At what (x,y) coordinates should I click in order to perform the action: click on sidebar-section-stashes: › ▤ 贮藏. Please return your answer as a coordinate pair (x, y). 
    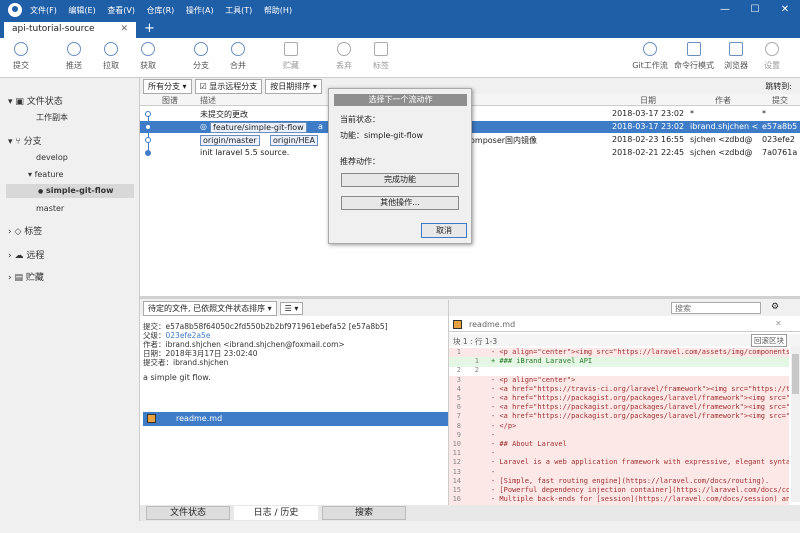
    Looking at the image, I should click on (26, 276).